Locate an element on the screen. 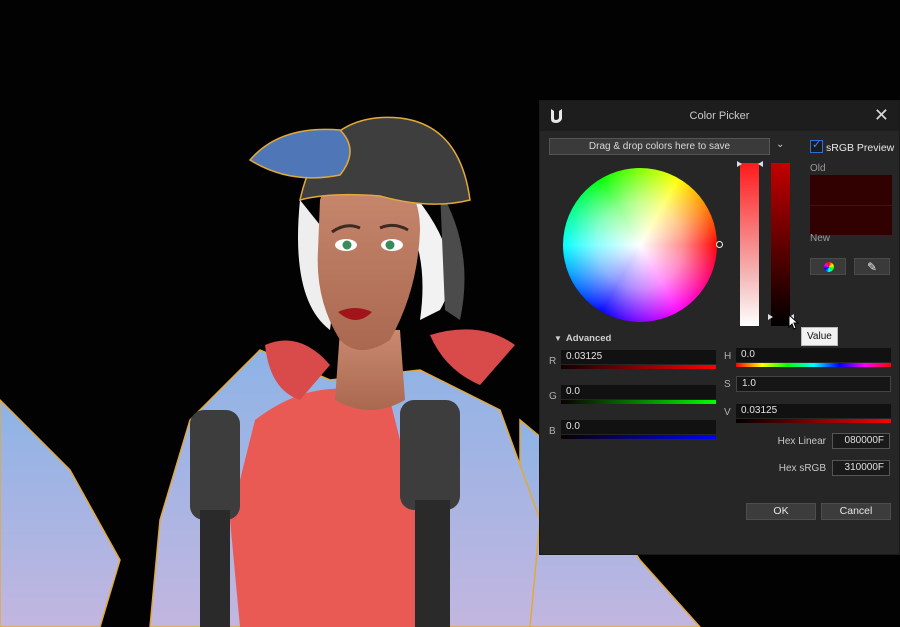  g-field: 0.0 is located at coordinates (638, 392).